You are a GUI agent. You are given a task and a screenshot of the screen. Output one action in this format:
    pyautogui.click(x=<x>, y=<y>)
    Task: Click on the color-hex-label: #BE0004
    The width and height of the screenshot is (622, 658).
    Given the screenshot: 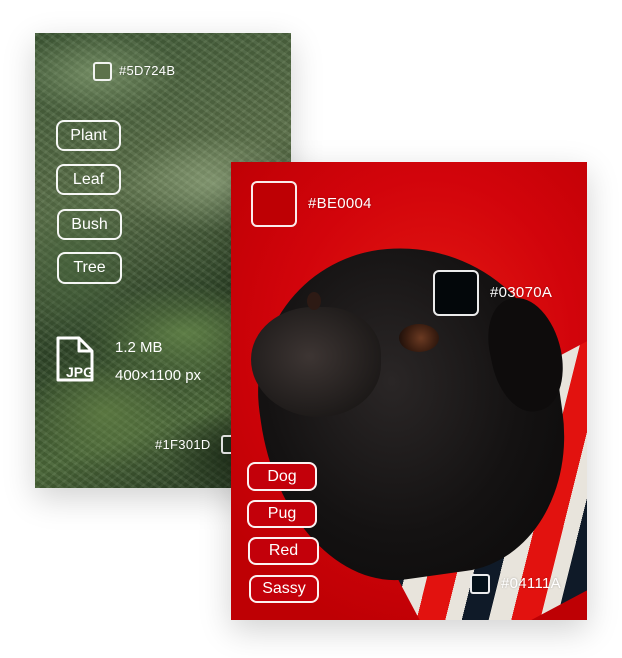 What is the action you would take?
    pyautogui.click(x=340, y=203)
    